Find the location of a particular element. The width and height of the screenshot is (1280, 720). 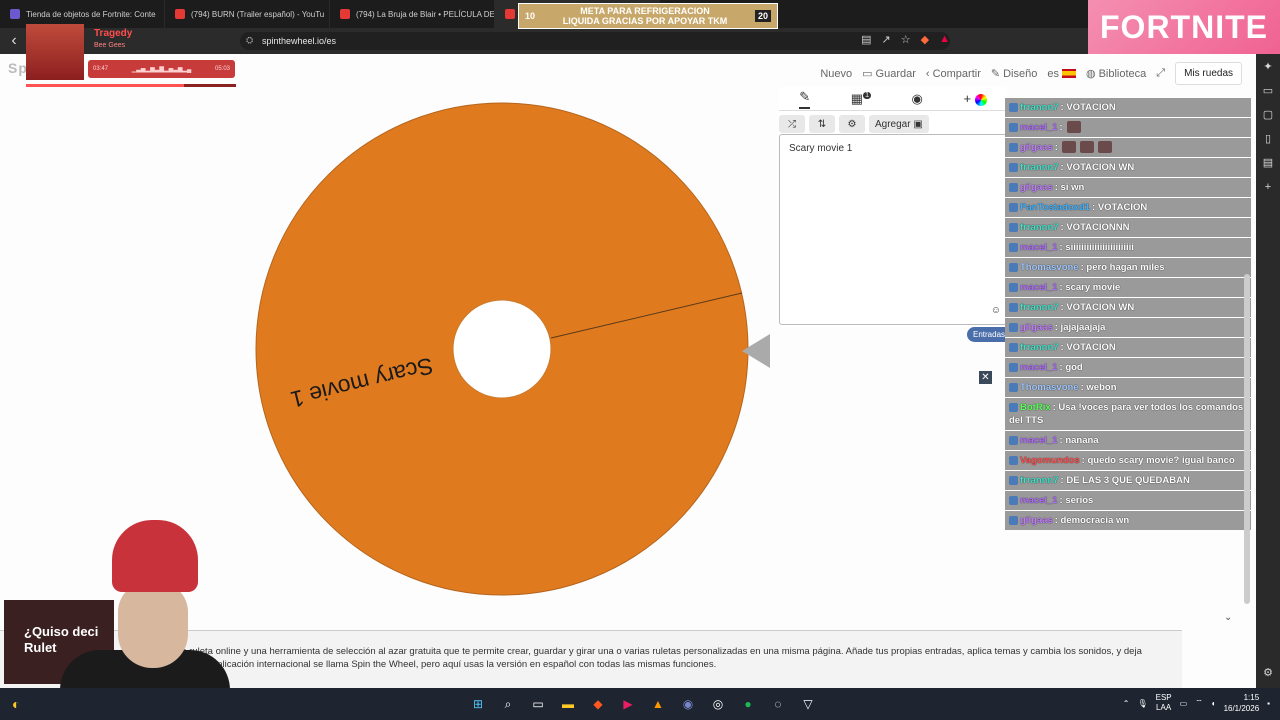

settings-gear-icon: ⚙ is located at coordinates (852, 124).